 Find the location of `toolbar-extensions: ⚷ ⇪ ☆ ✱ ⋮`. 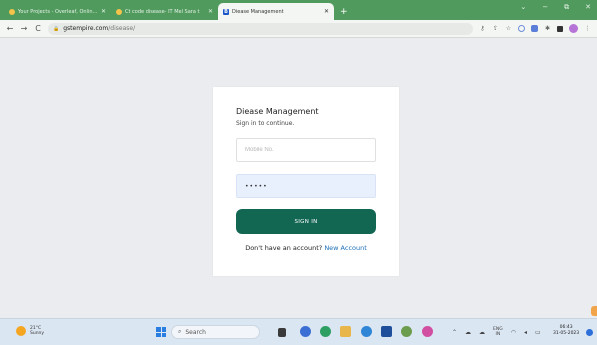

toolbar-extensions: ⚷ ⇪ ☆ ✱ ⋮ is located at coordinates (535, 28).